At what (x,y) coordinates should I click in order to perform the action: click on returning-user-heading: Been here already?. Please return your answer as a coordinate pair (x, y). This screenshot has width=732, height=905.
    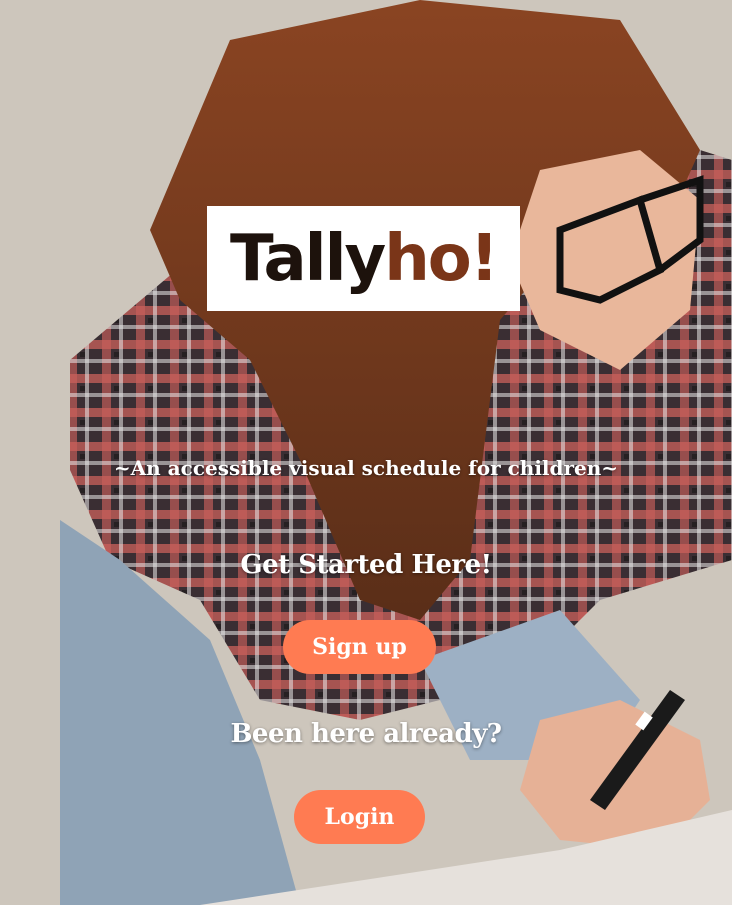
    Looking at the image, I should click on (366, 734).